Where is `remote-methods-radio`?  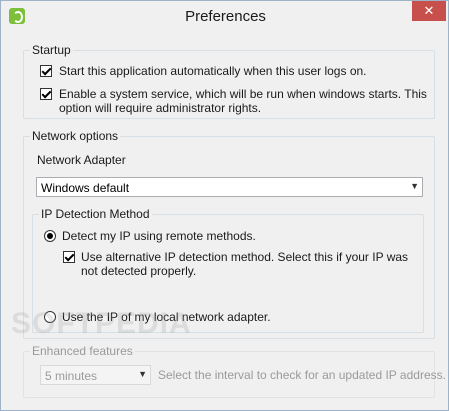 remote-methods-radio is located at coordinates (50, 236).